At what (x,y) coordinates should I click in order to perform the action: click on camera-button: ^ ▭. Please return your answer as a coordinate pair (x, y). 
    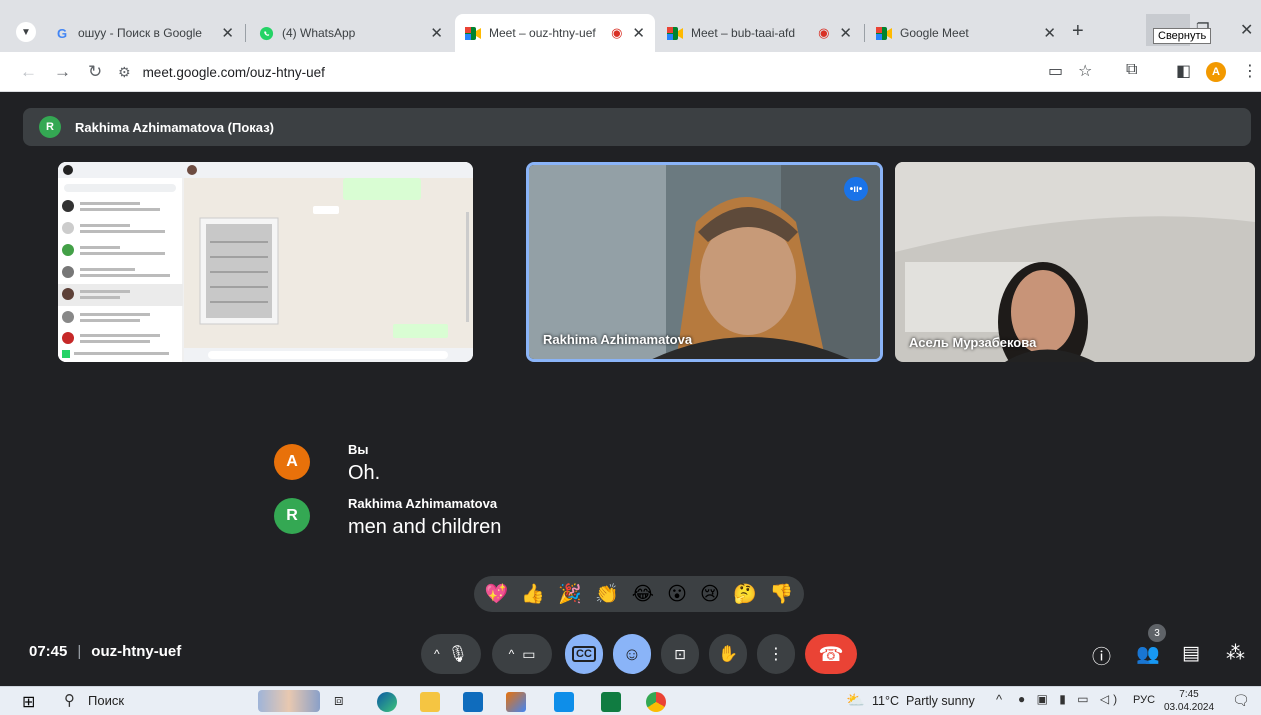
    Looking at the image, I should click on (522, 654).